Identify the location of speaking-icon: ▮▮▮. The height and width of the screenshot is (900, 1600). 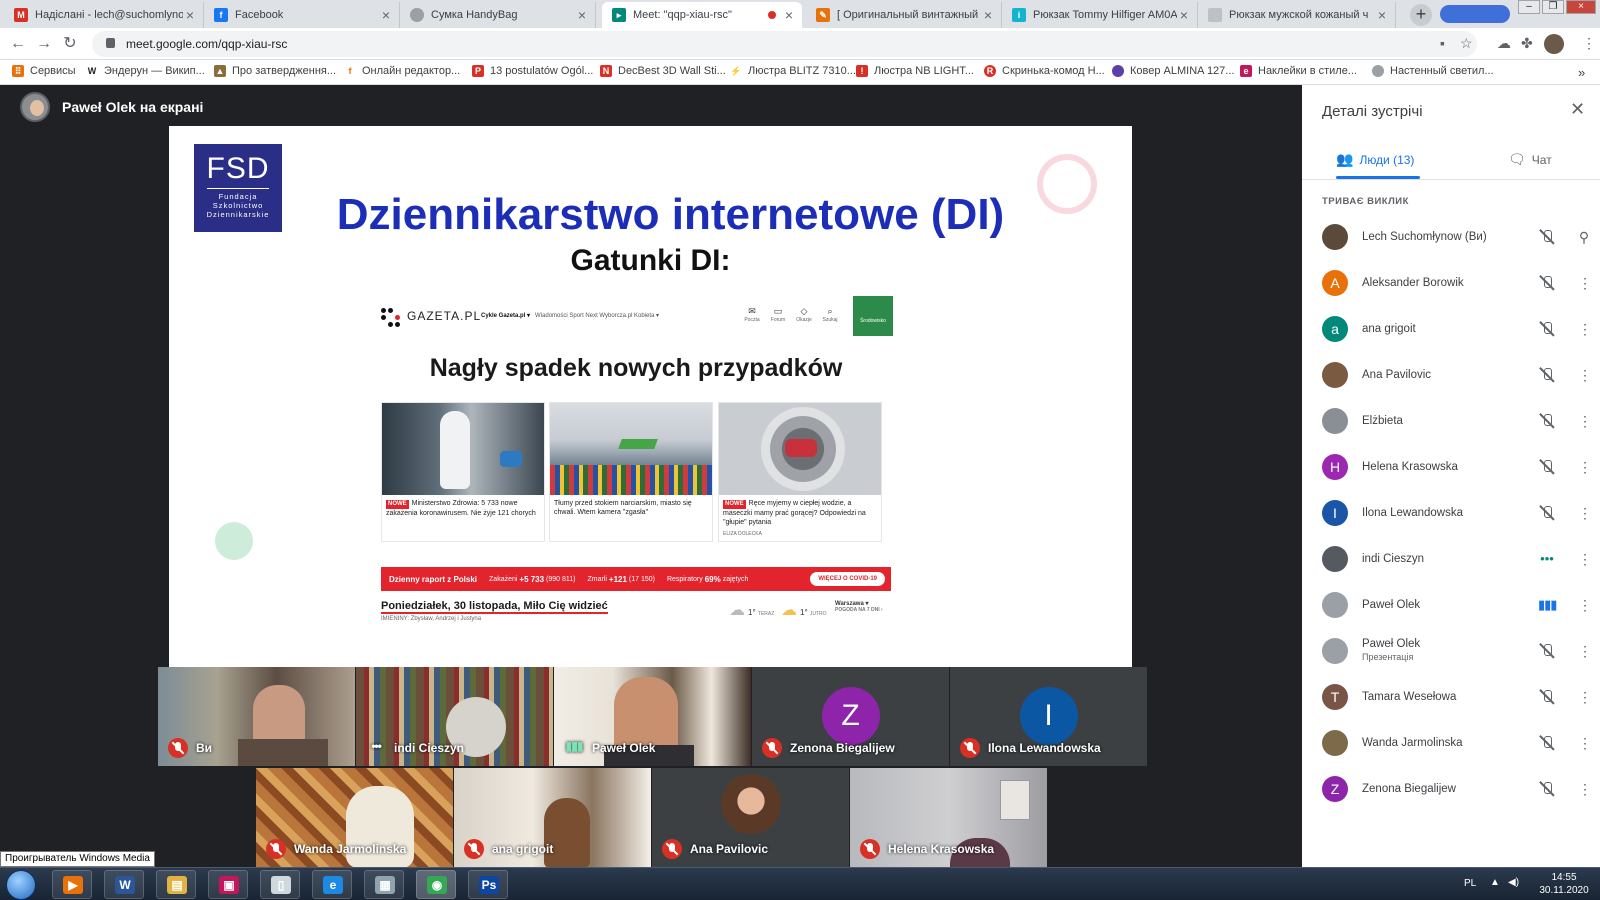
(1547, 605).